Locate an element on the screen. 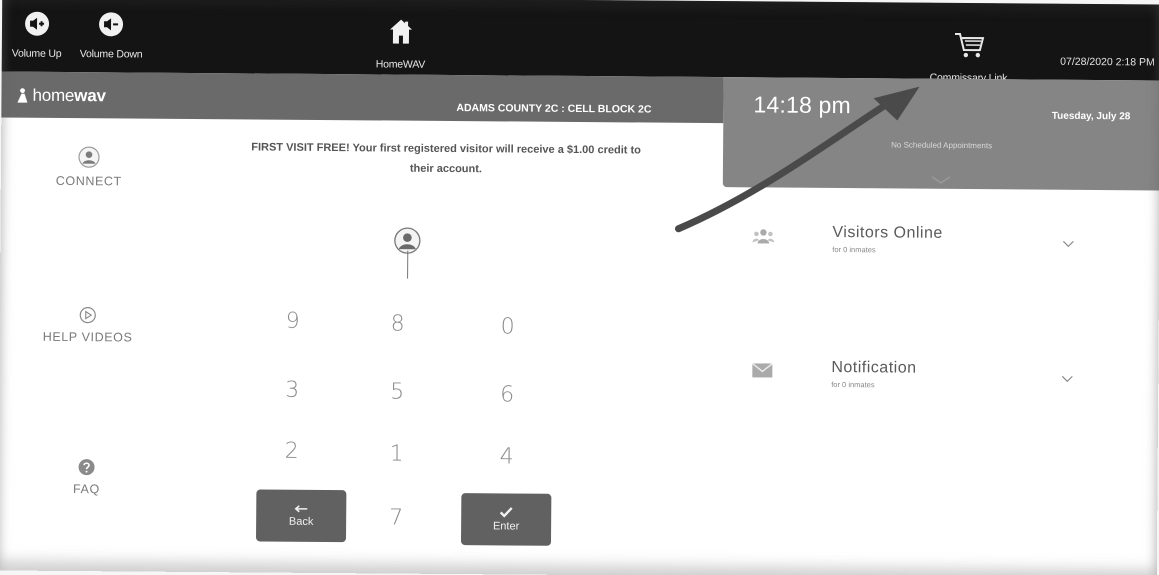 The image size is (1159, 575). volume-down-button: Volume Down is located at coordinates (111, 36).